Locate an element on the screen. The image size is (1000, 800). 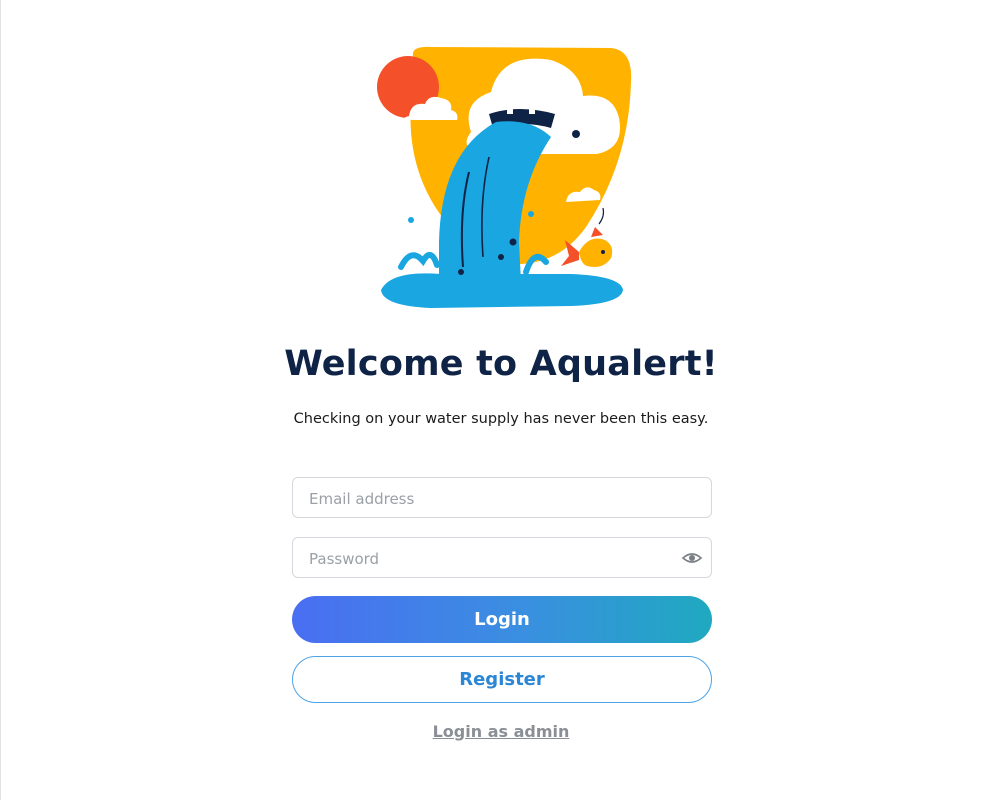
page-title: Welcome to Aqualert! is located at coordinates (501, 364).